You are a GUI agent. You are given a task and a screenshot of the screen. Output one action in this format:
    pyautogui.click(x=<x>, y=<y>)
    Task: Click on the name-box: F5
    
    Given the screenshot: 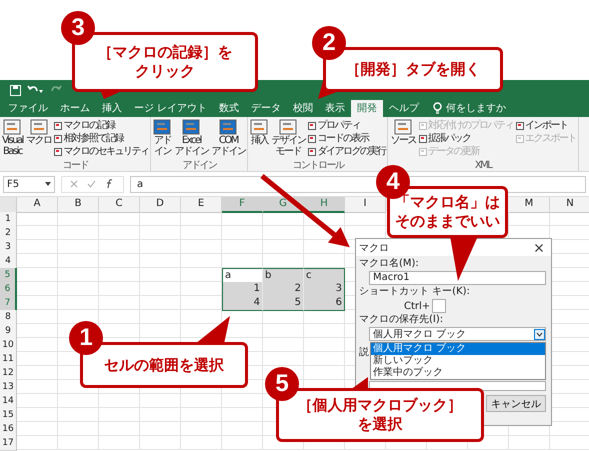 What is the action you would take?
    pyautogui.click(x=29, y=184)
    